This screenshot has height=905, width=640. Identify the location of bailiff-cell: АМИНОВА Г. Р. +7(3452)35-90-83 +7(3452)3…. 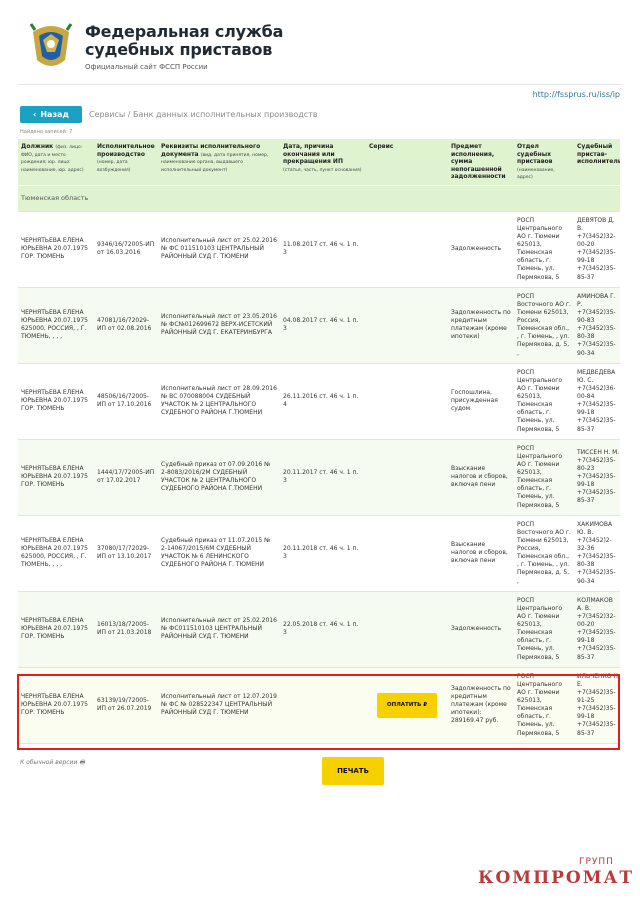
(597, 325).